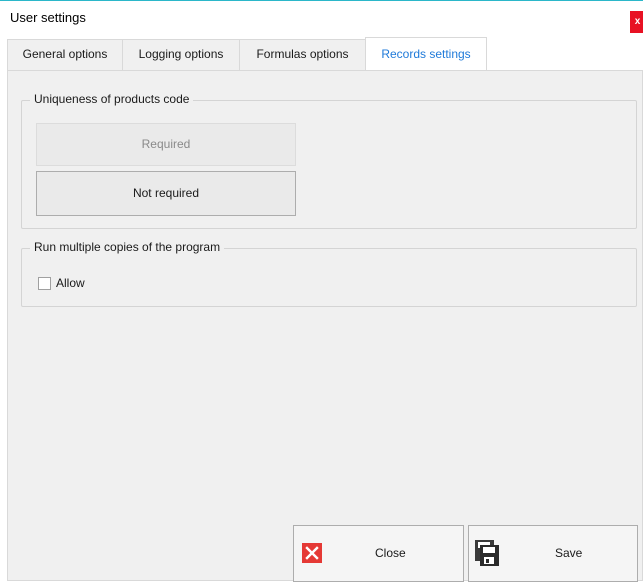  I want to click on save-button-label: Save, so click(569, 553).